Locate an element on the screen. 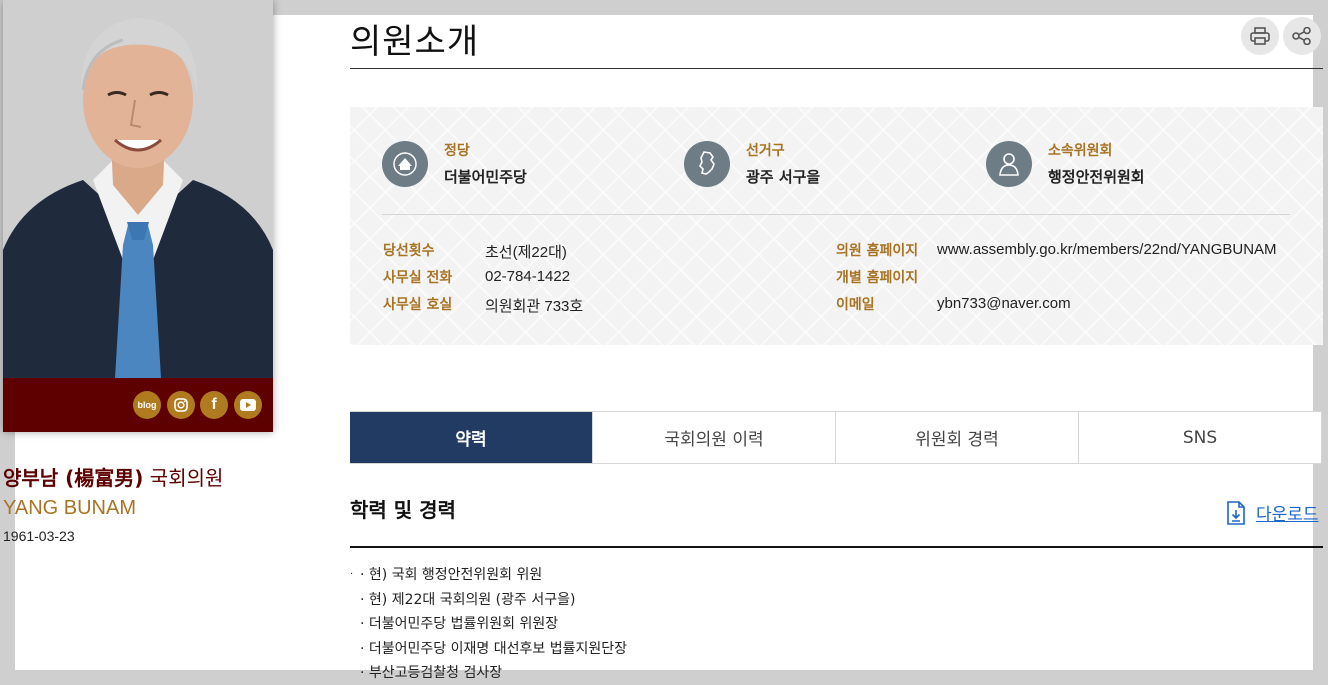  office-value: 의원회관 733호 is located at coordinates (534, 306).